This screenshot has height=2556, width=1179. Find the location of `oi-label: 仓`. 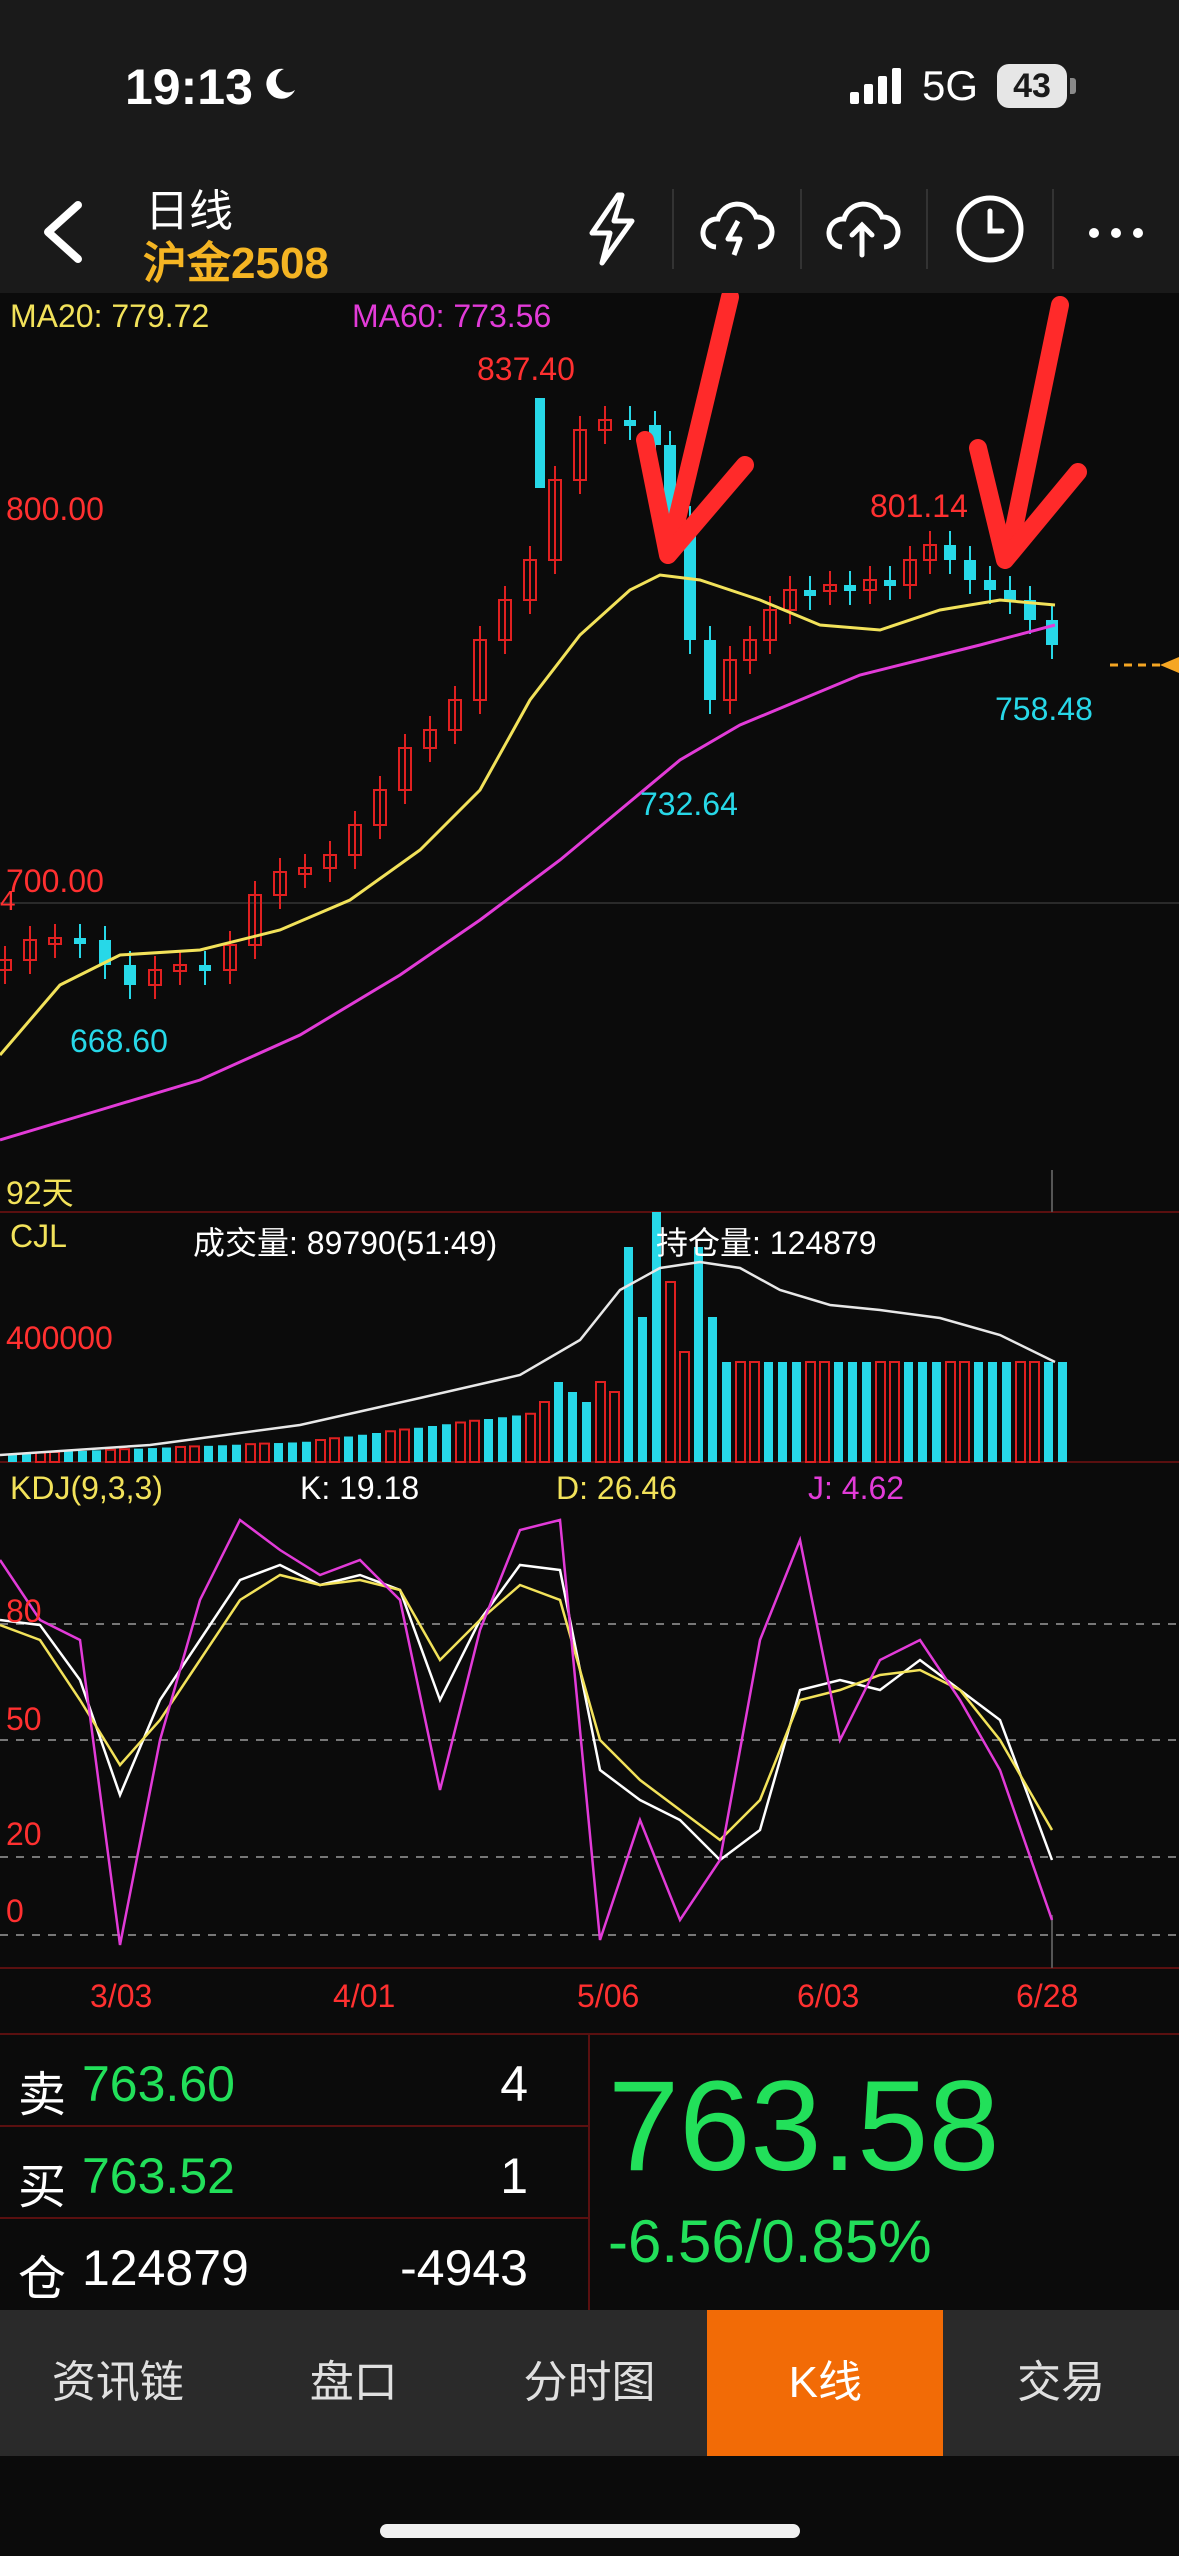

oi-label: 仓 is located at coordinates (42, 2279).